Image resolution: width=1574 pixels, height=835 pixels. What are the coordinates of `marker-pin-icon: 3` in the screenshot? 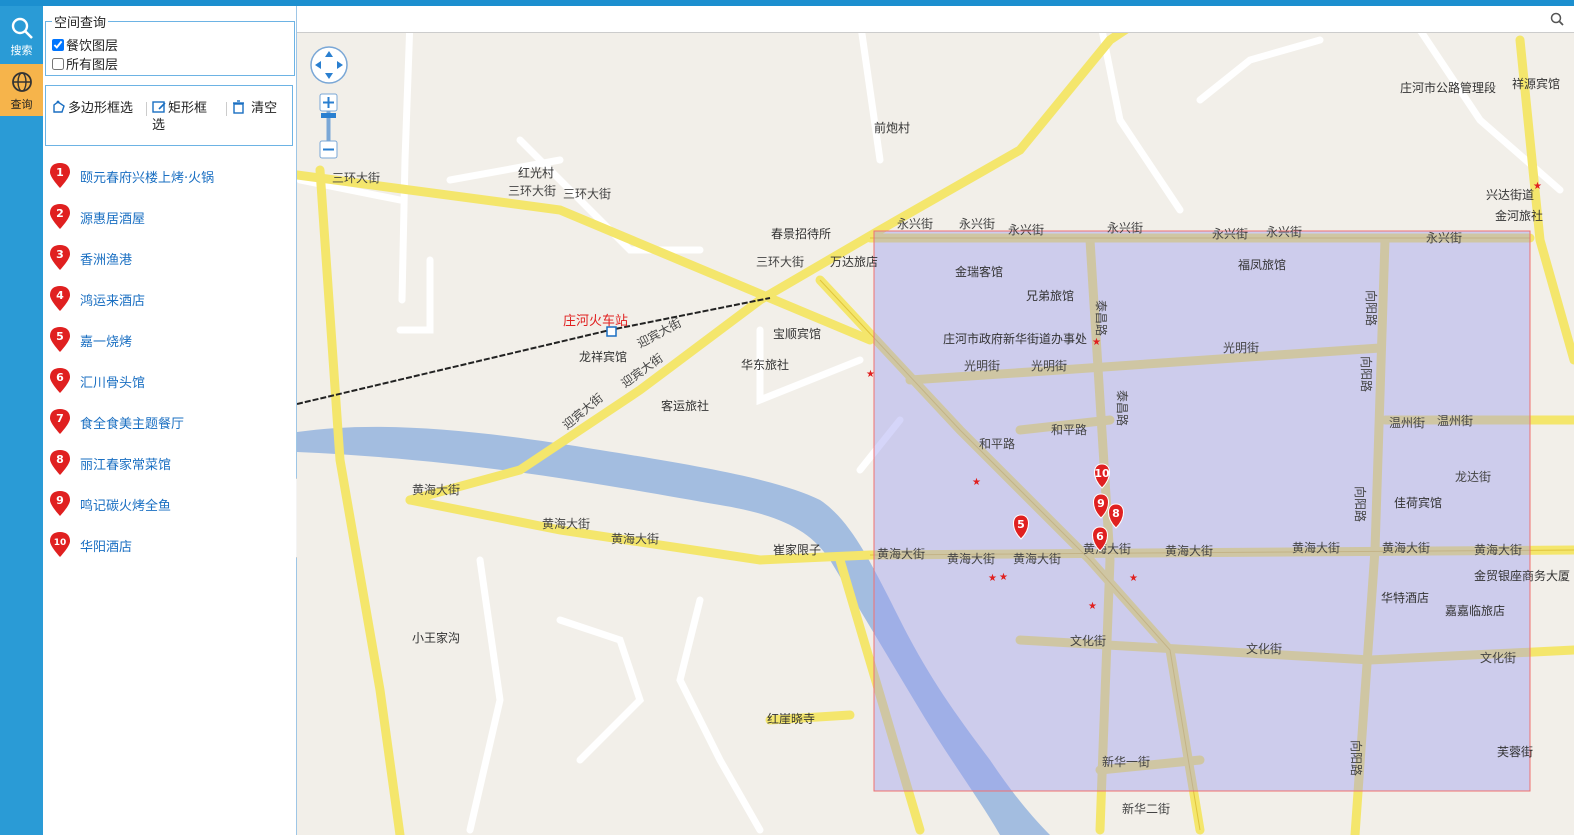 It's located at (60, 257).